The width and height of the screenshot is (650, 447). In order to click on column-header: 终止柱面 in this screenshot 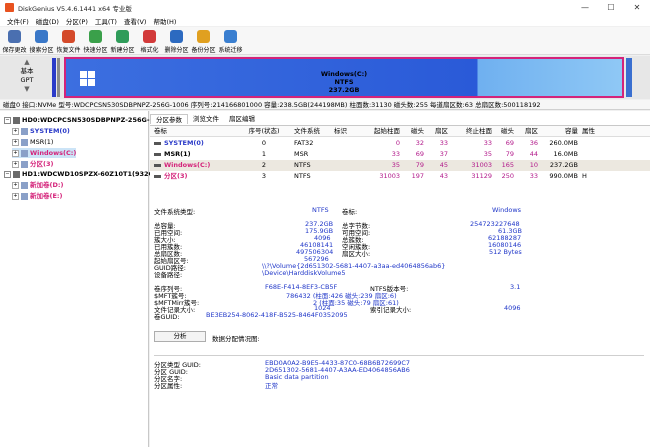, I will do `click(471, 131)`.